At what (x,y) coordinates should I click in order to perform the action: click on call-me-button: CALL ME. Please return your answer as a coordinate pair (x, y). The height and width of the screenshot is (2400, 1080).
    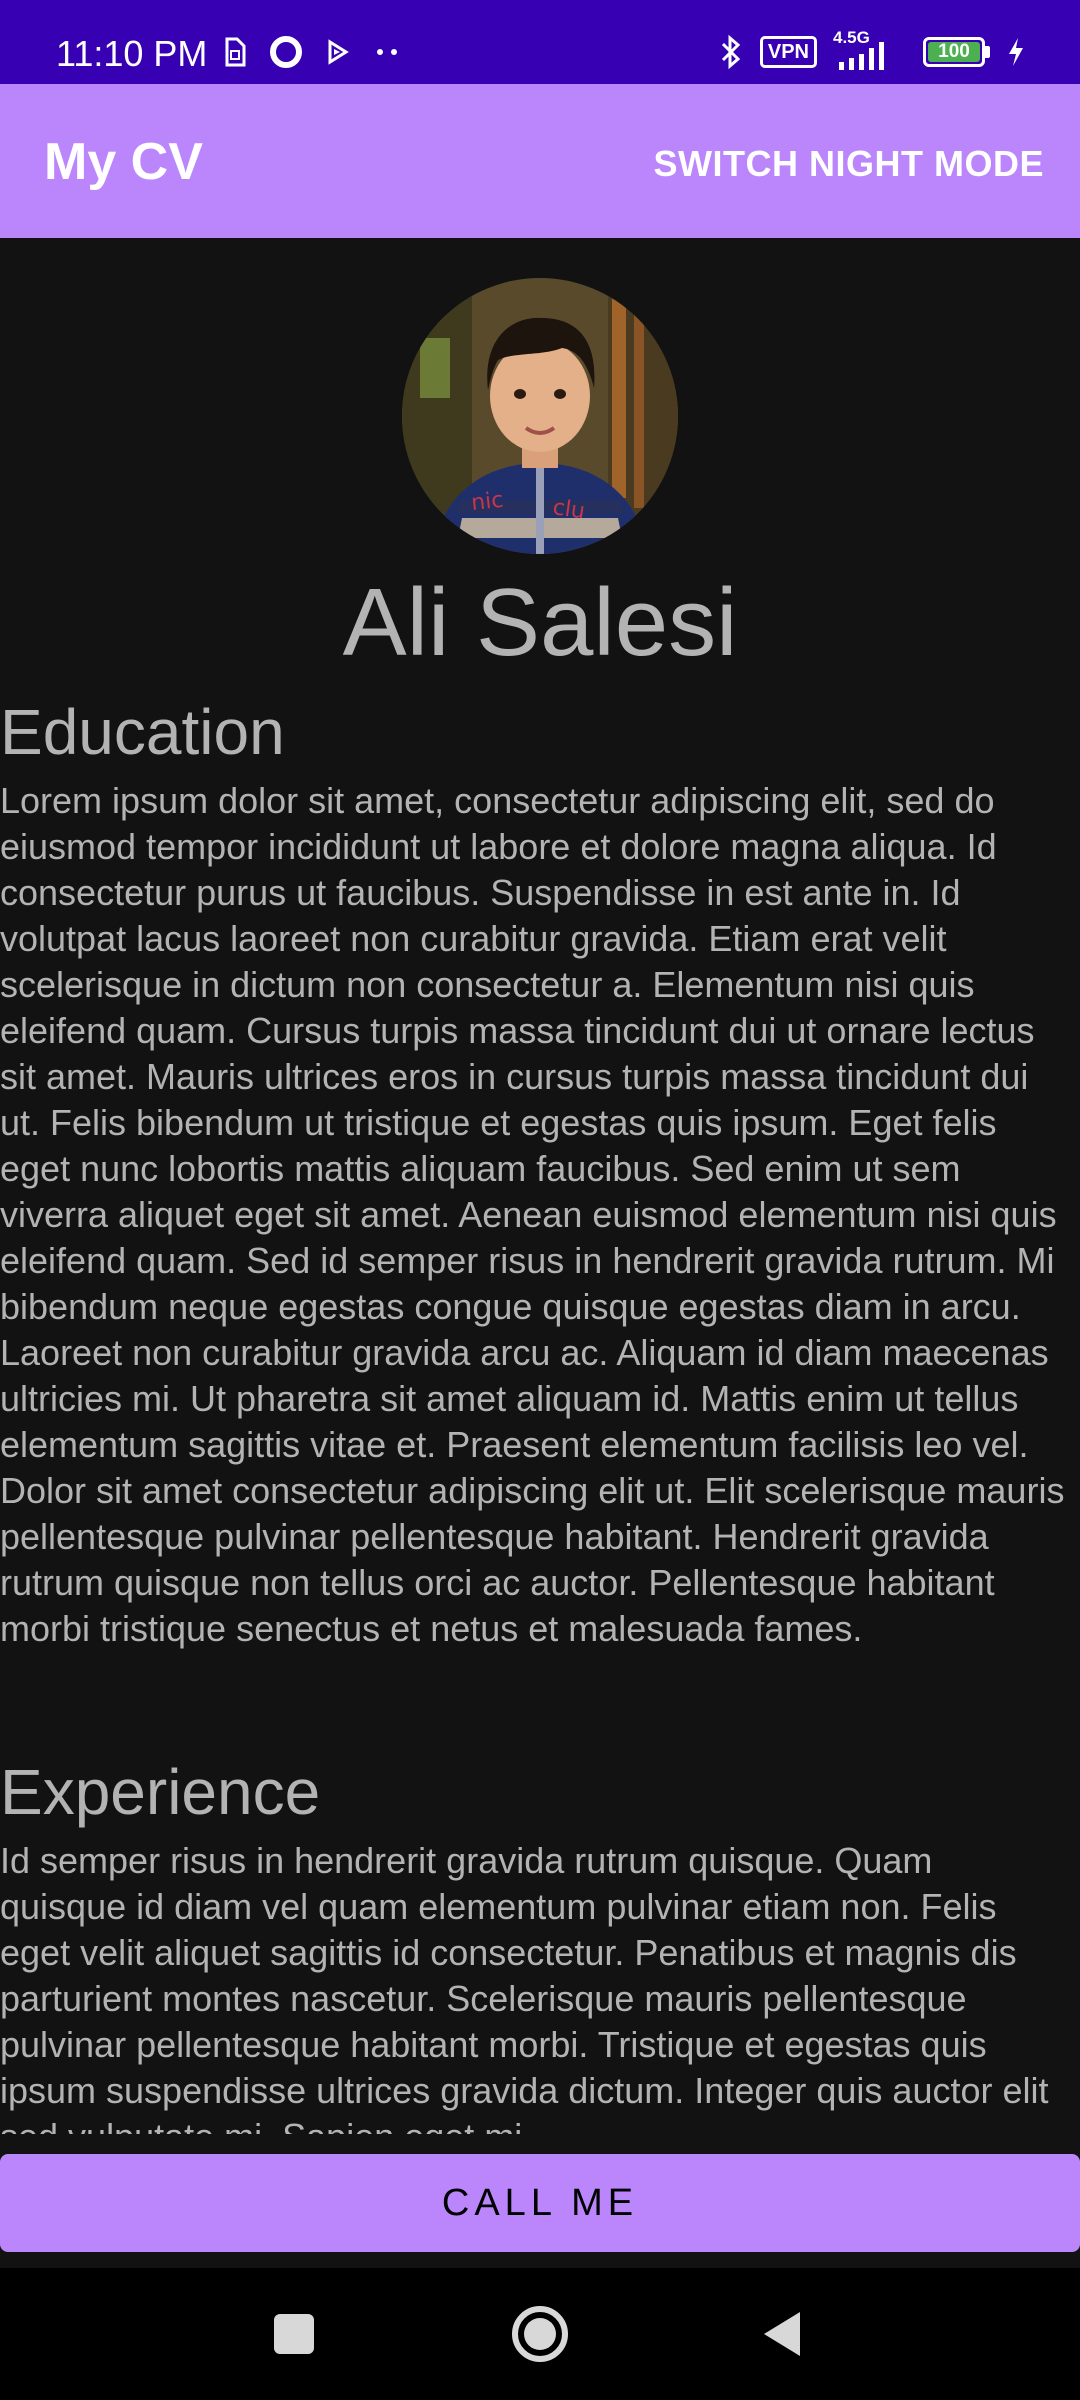
    Looking at the image, I should click on (540, 2203).